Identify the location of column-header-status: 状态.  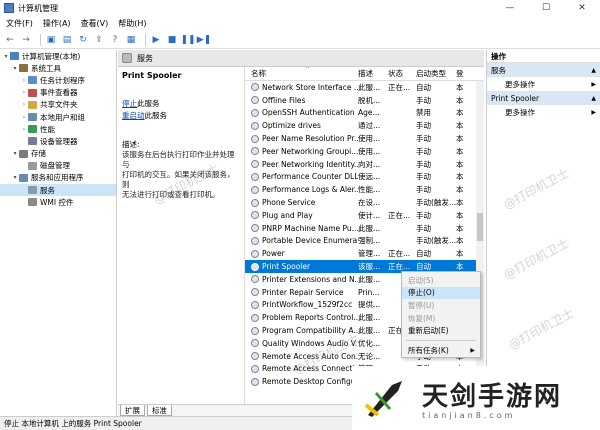
(402, 73).